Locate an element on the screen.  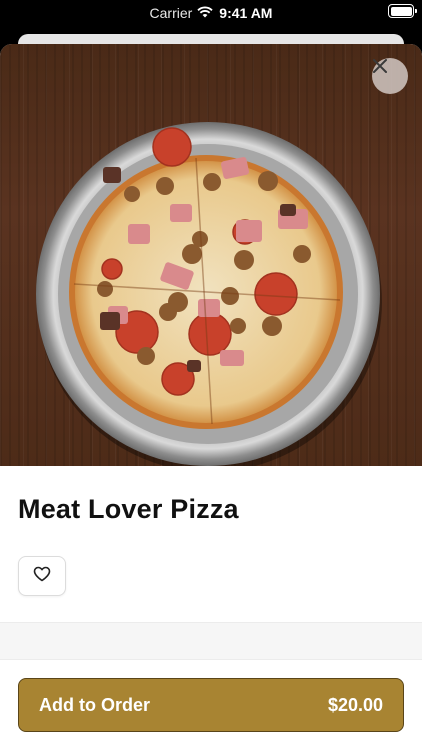
section-divider is located at coordinates (211, 641).